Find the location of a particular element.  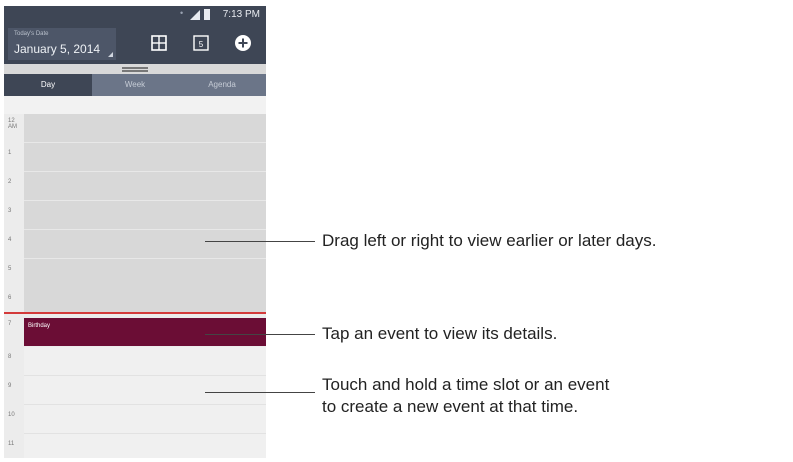

event-title: Birthday is located at coordinates (39, 326).